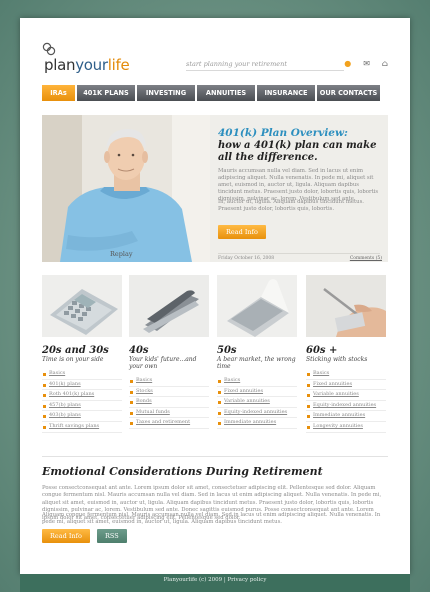 This screenshot has height=592, width=430. What do you see at coordinates (82, 416) in the screenshot?
I see `list-item: 403(b) plans` at bounding box center [82, 416].